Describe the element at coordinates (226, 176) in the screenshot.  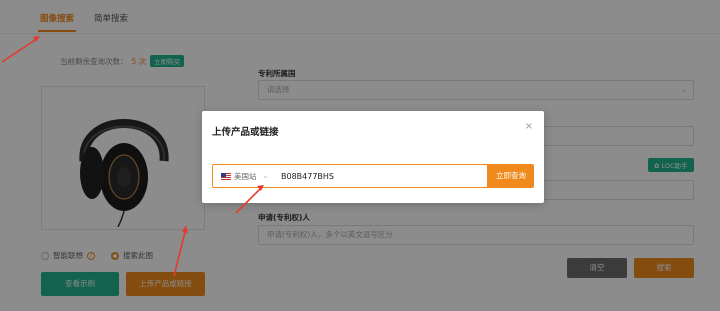
I see `us-flag-icon` at that location.